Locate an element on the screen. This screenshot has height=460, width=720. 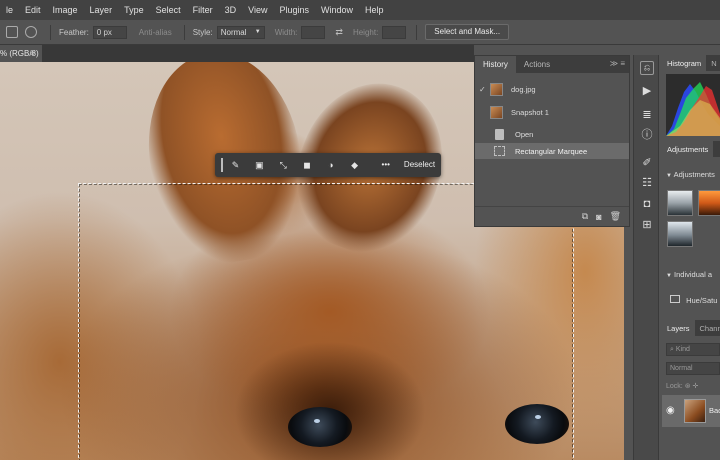
tab-adjustments: Adjustments is located at coordinates (688, 149).